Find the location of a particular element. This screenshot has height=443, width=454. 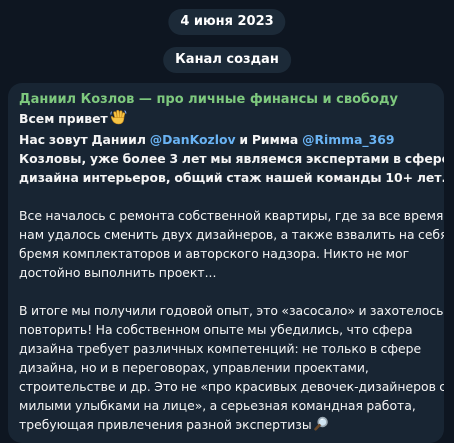

paragraph2-last-line: требующая привлечения разной экспертизы is located at coordinates (226, 425).